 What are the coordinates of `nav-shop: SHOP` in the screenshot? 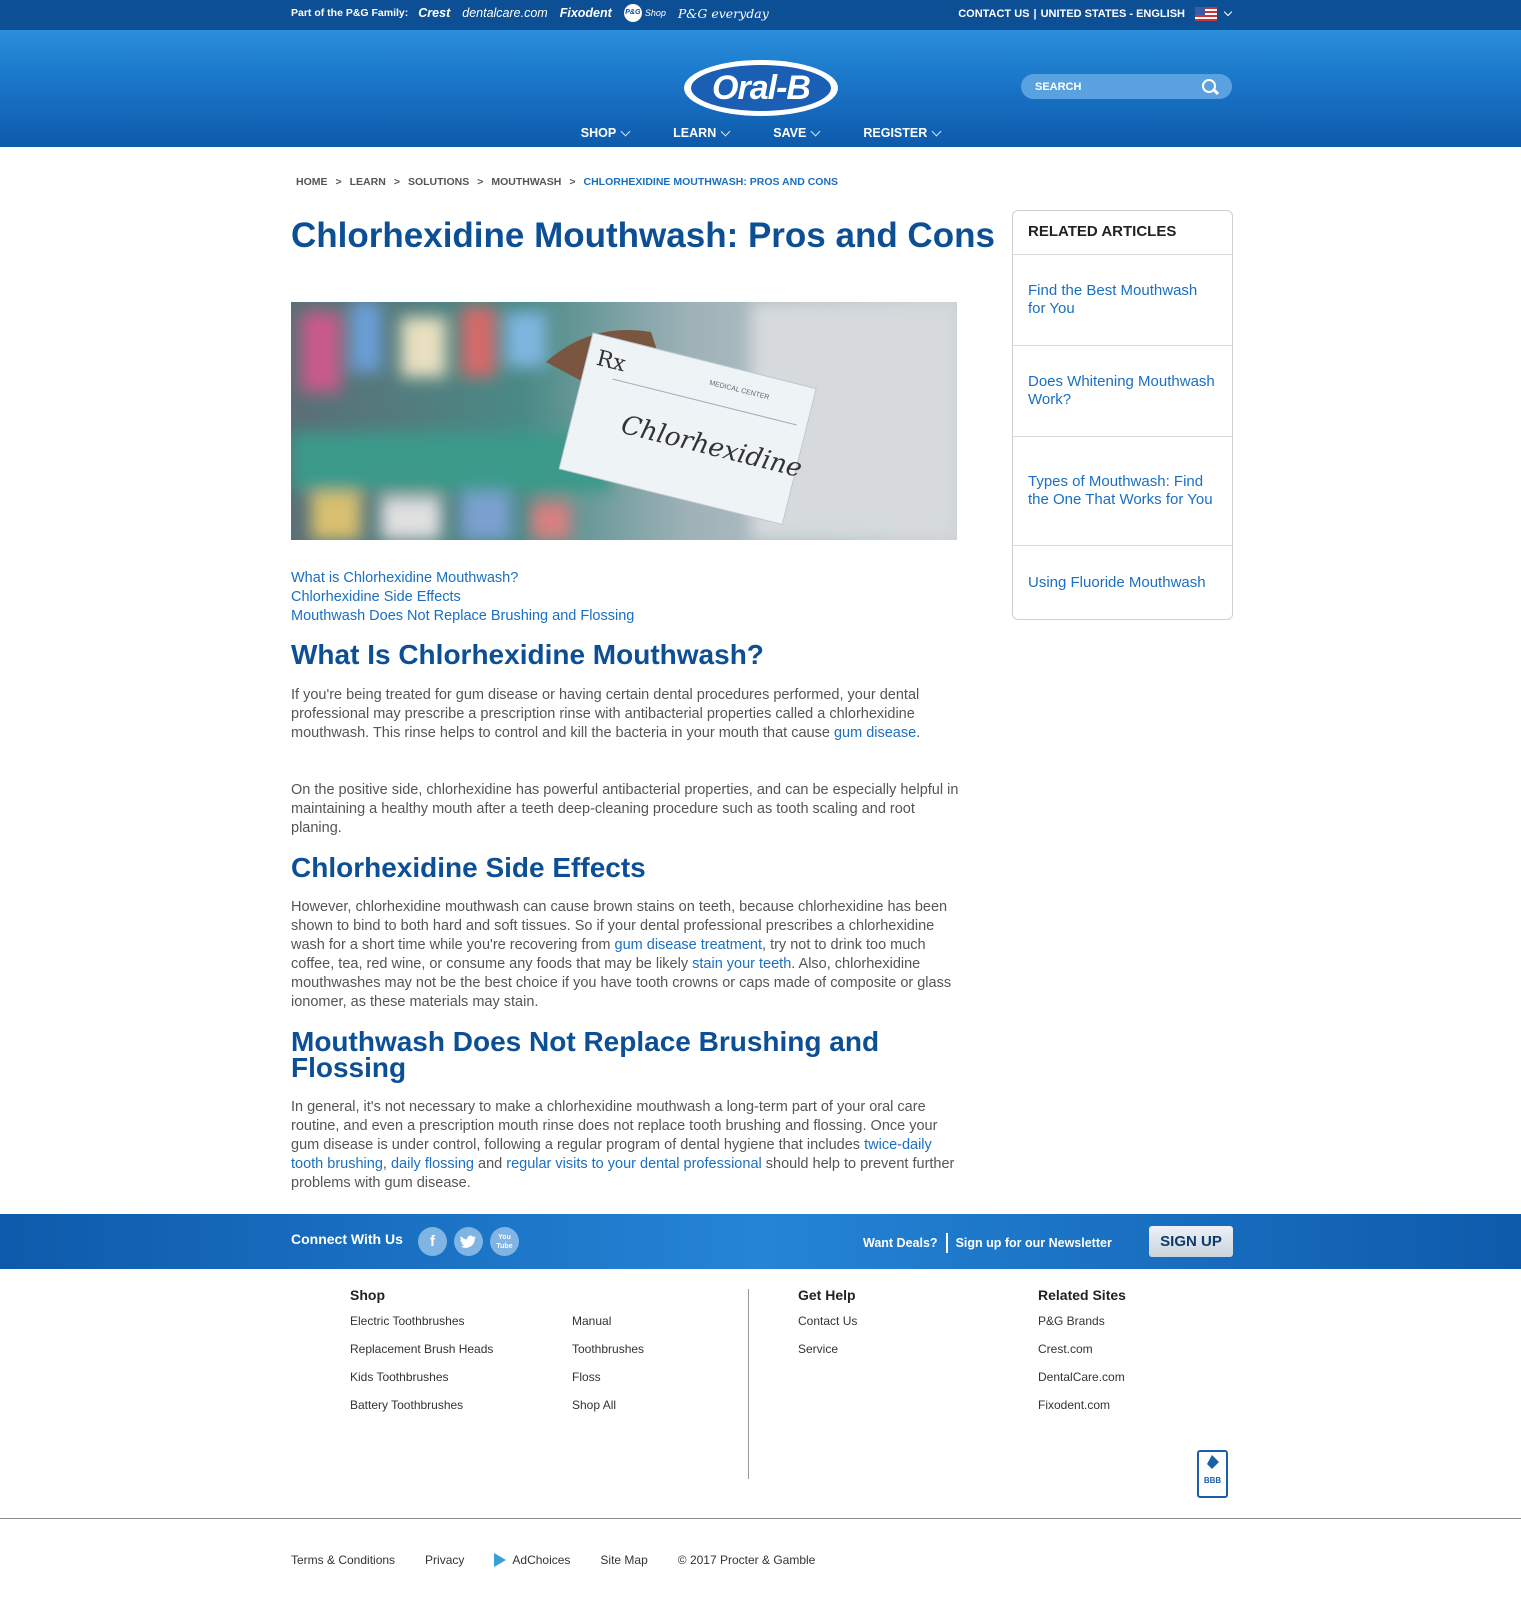 It's located at (606, 133).